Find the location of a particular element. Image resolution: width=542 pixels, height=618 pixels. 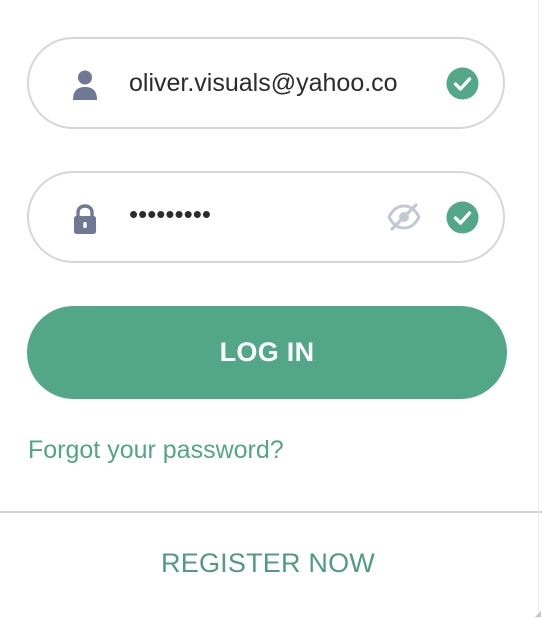

resize-grip-icon is located at coordinates (538, 614).